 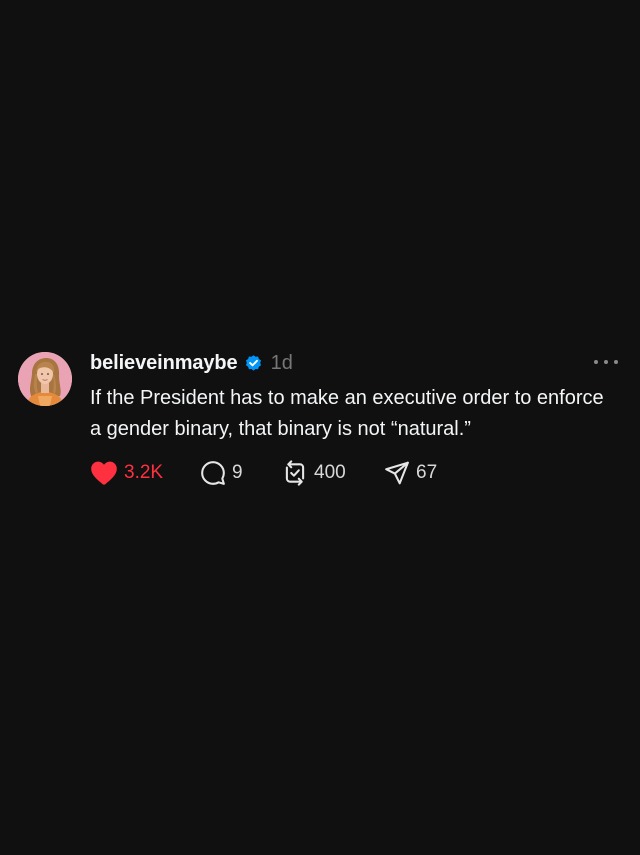 I want to click on like-count: 3.2K, so click(x=144, y=472).